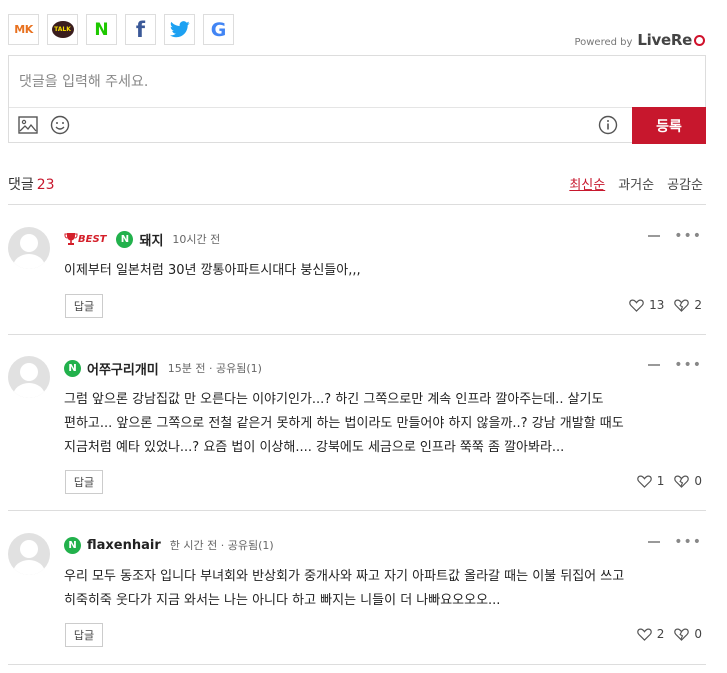 The height and width of the screenshot is (673, 727). What do you see at coordinates (603, 42) in the screenshot?
I see `powered-by-text: Powered by` at bounding box center [603, 42].